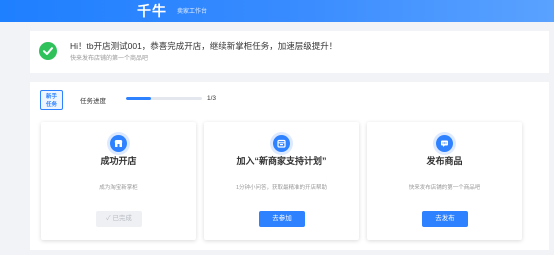 This screenshot has height=255, width=554. Describe the element at coordinates (139, 98) in the screenshot. I see `progress-fill` at that location.